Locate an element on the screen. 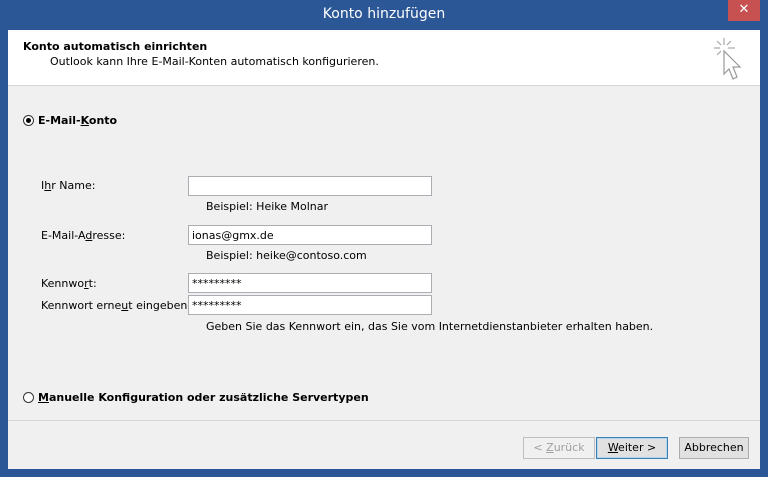 The image size is (768, 477). email-hint: Beispiel: heike@contoso.com is located at coordinates (286, 255).